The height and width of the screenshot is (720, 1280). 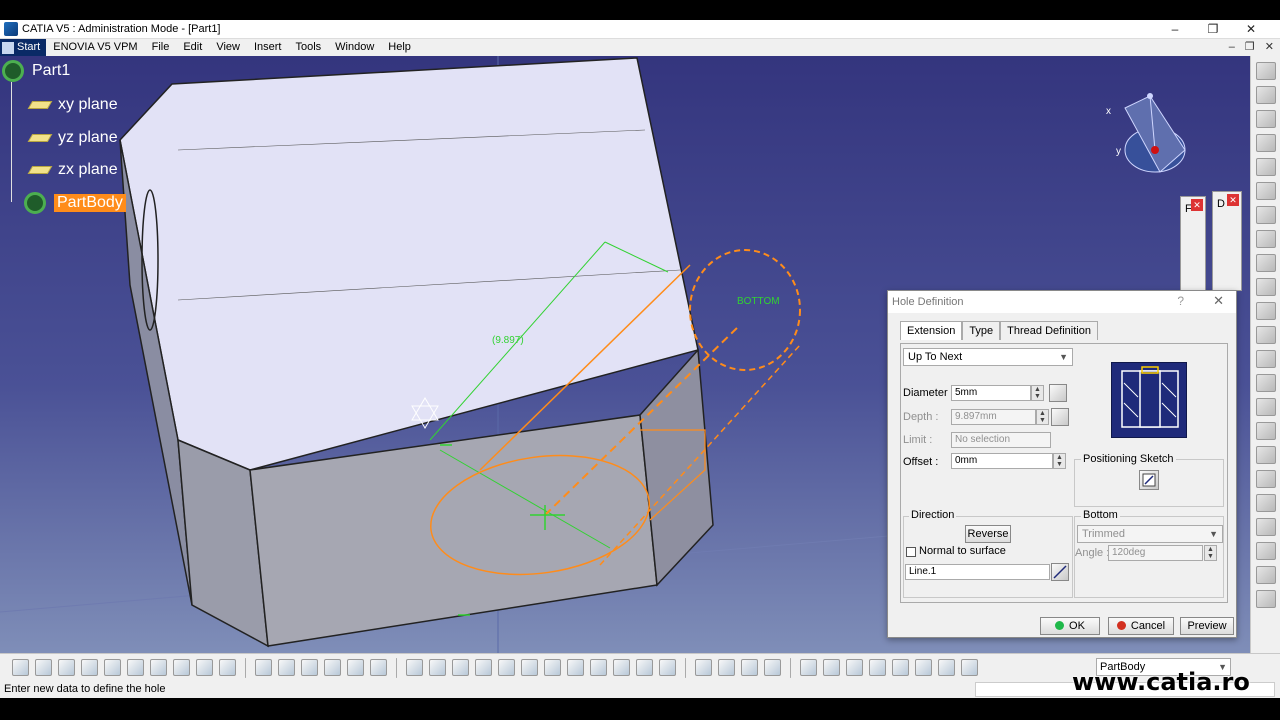 What do you see at coordinates (946, 667) in the screenshot?
I see `instant-filter-icon` at bounding box center [946, 667].